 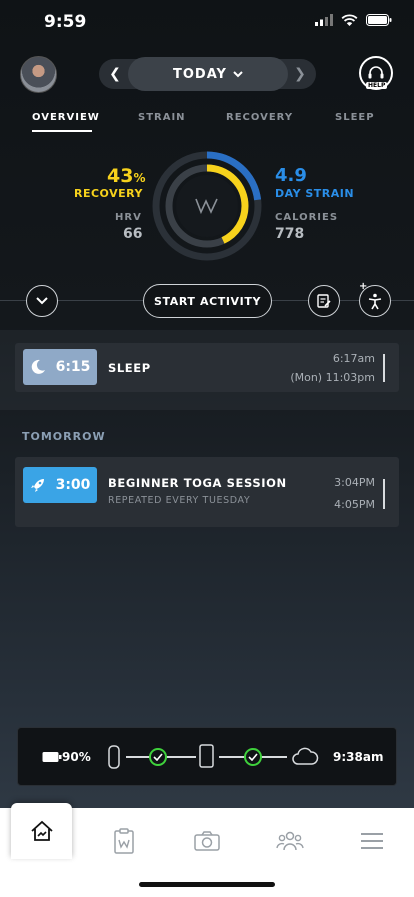 I want to click on journal-icon, so click(x=124, y=841).